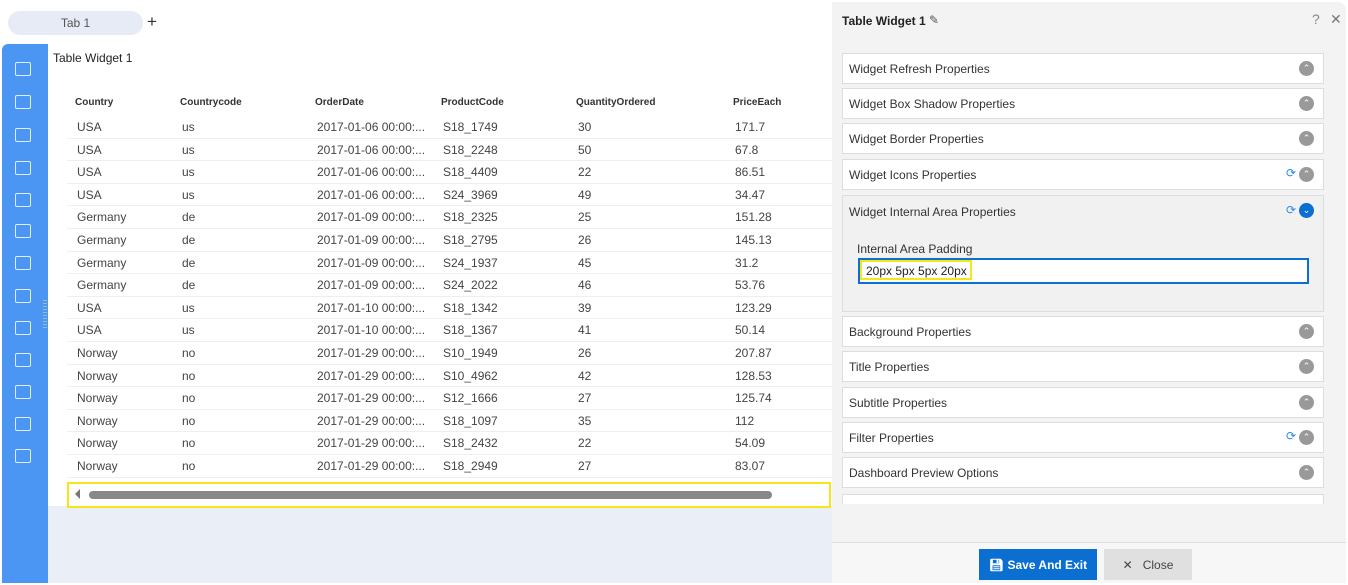 This screenshot has width=1348, height=585. Describe the element at coordinates (440, 544) in the screenshot. I see `canvas-background` at that location.